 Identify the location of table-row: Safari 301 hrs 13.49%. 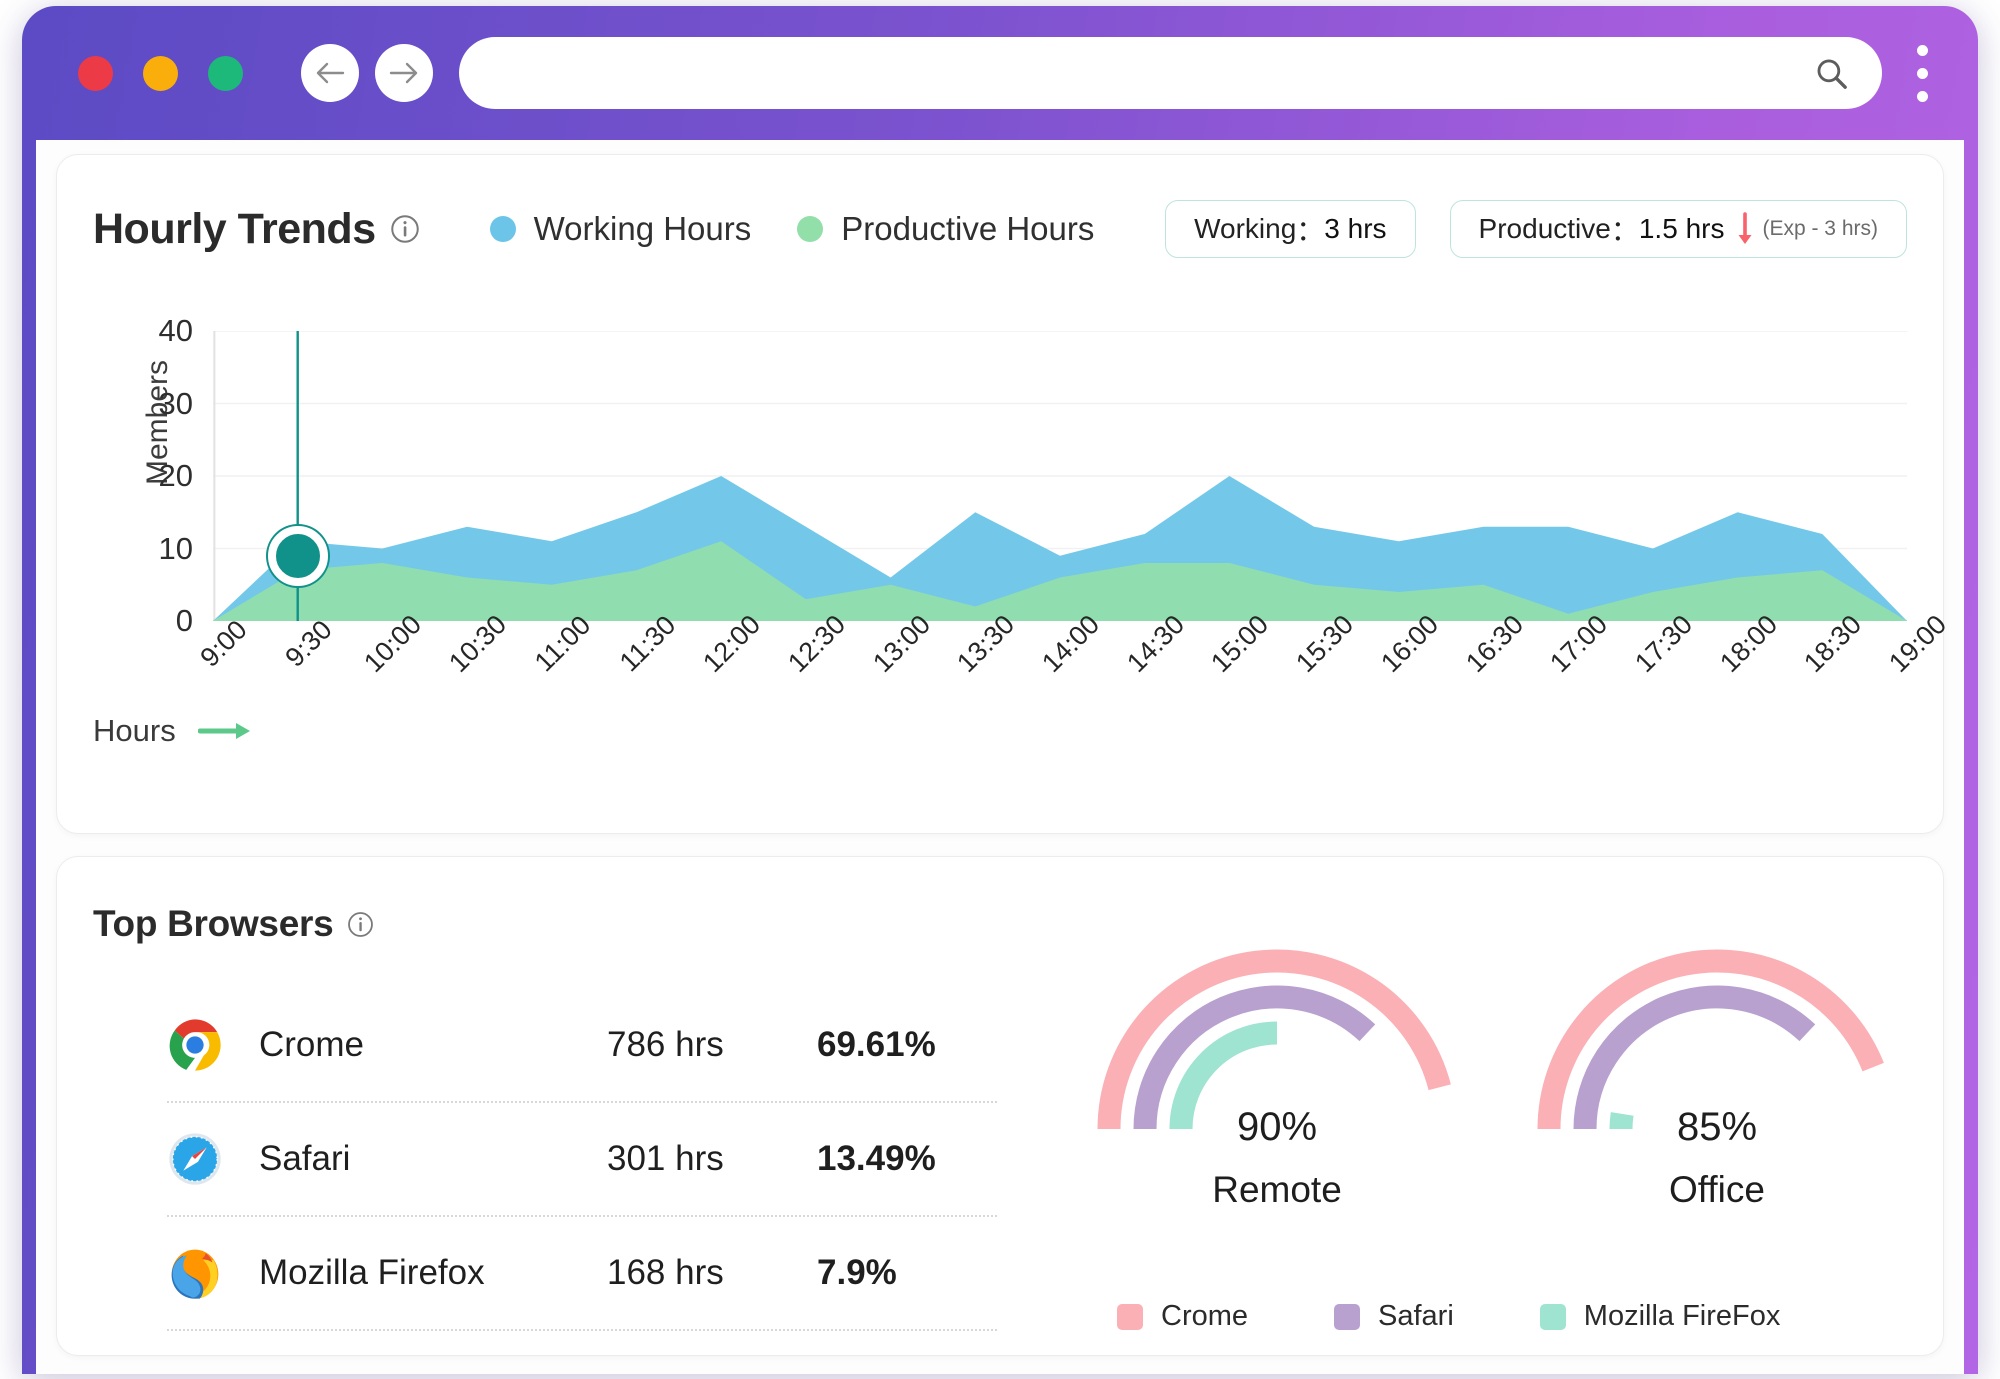
(582, 1160).